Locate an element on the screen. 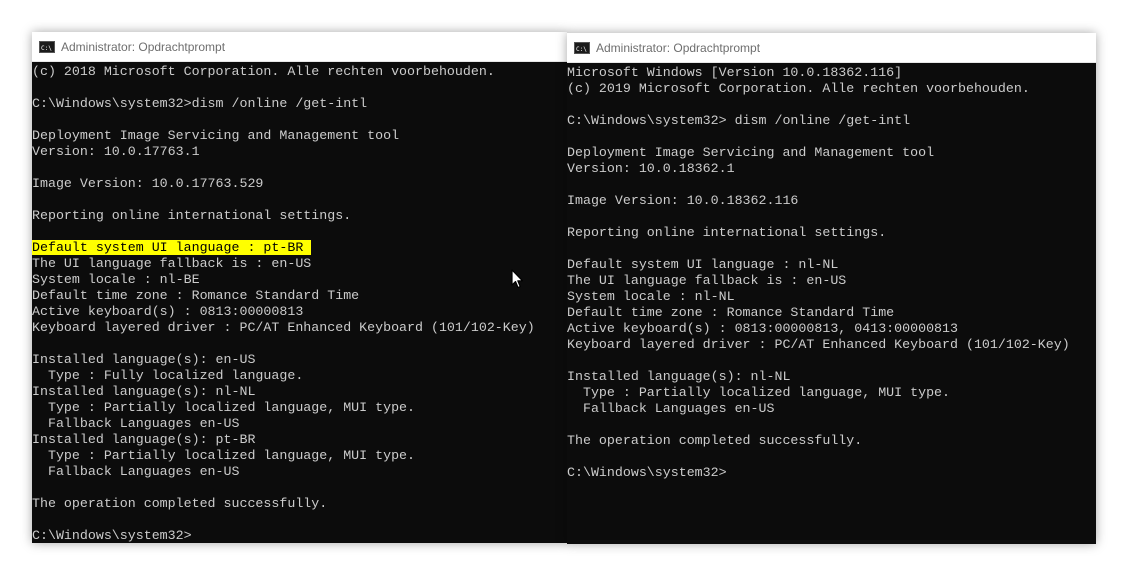  right-window-title: Administrator: Opdrachtprompt is located at coordinates (678, 47).